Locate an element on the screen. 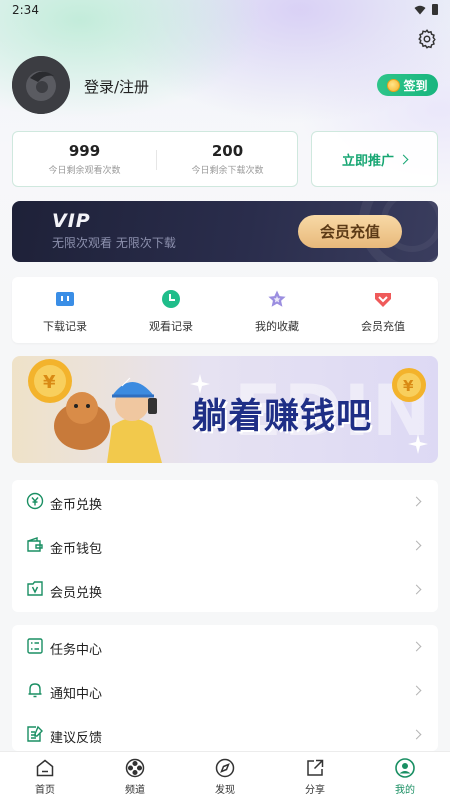 This screenshot has height=800, width=450. menu-label: 任务中心 is located at coordinates (76, 650).